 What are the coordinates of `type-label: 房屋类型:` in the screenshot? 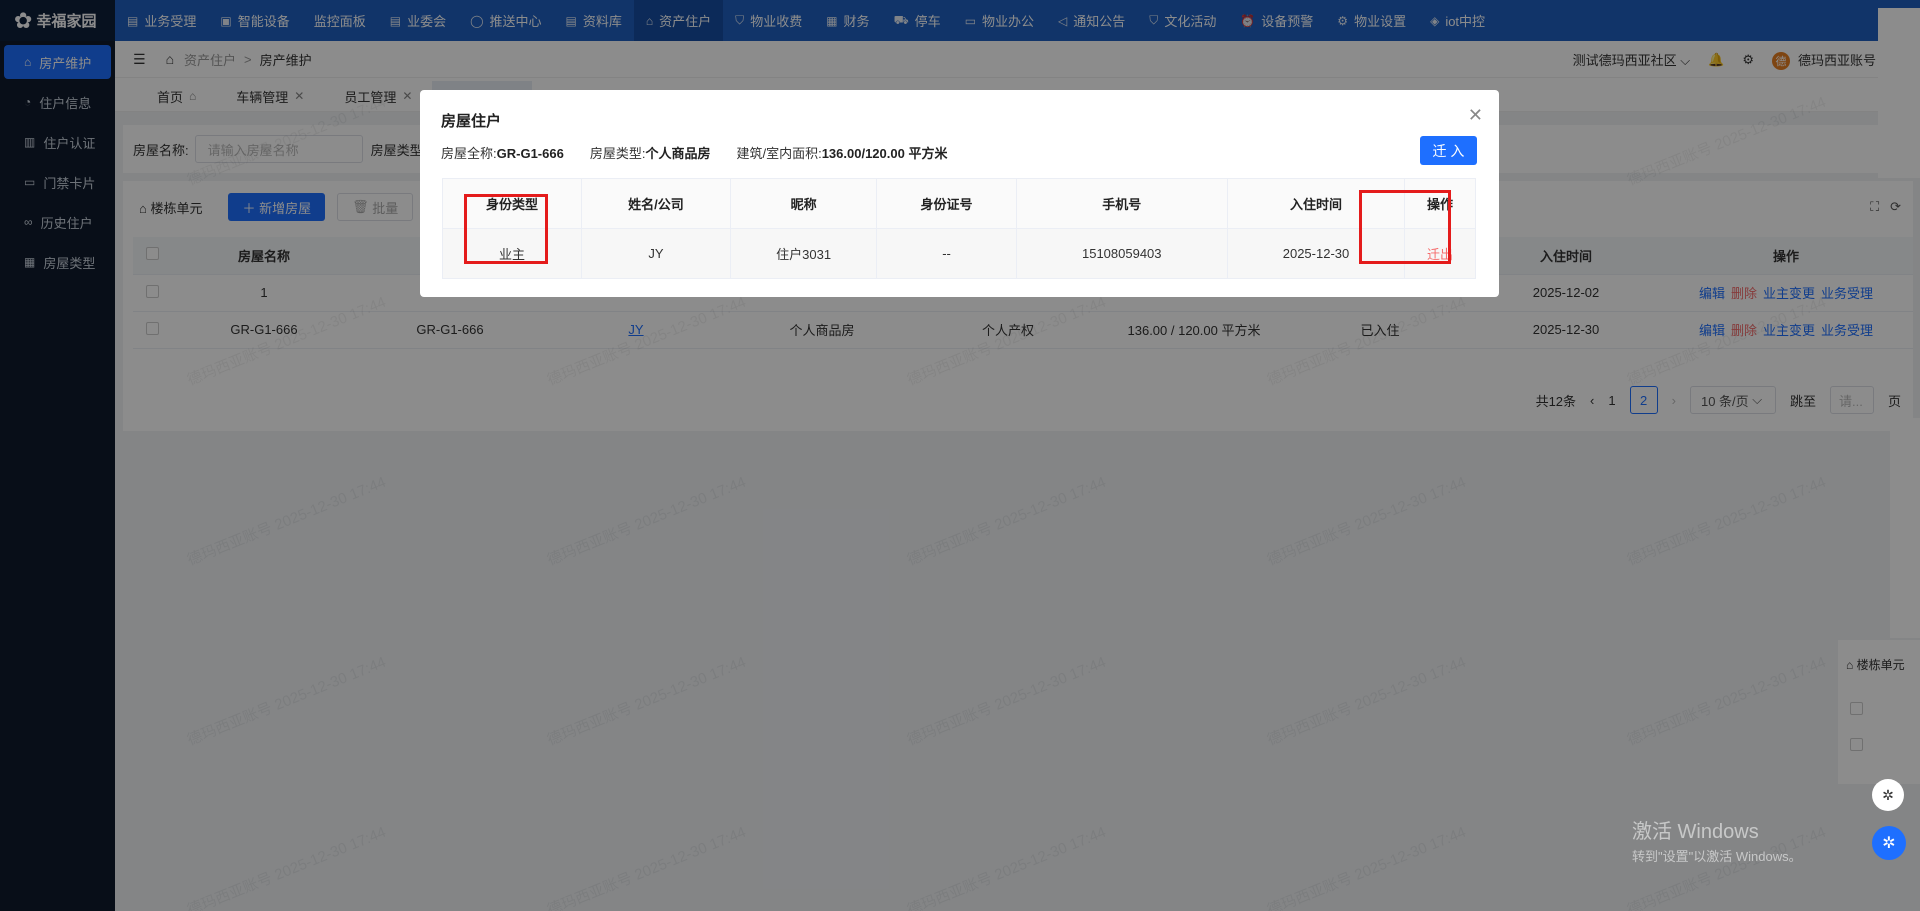 It's located at (617, 153).